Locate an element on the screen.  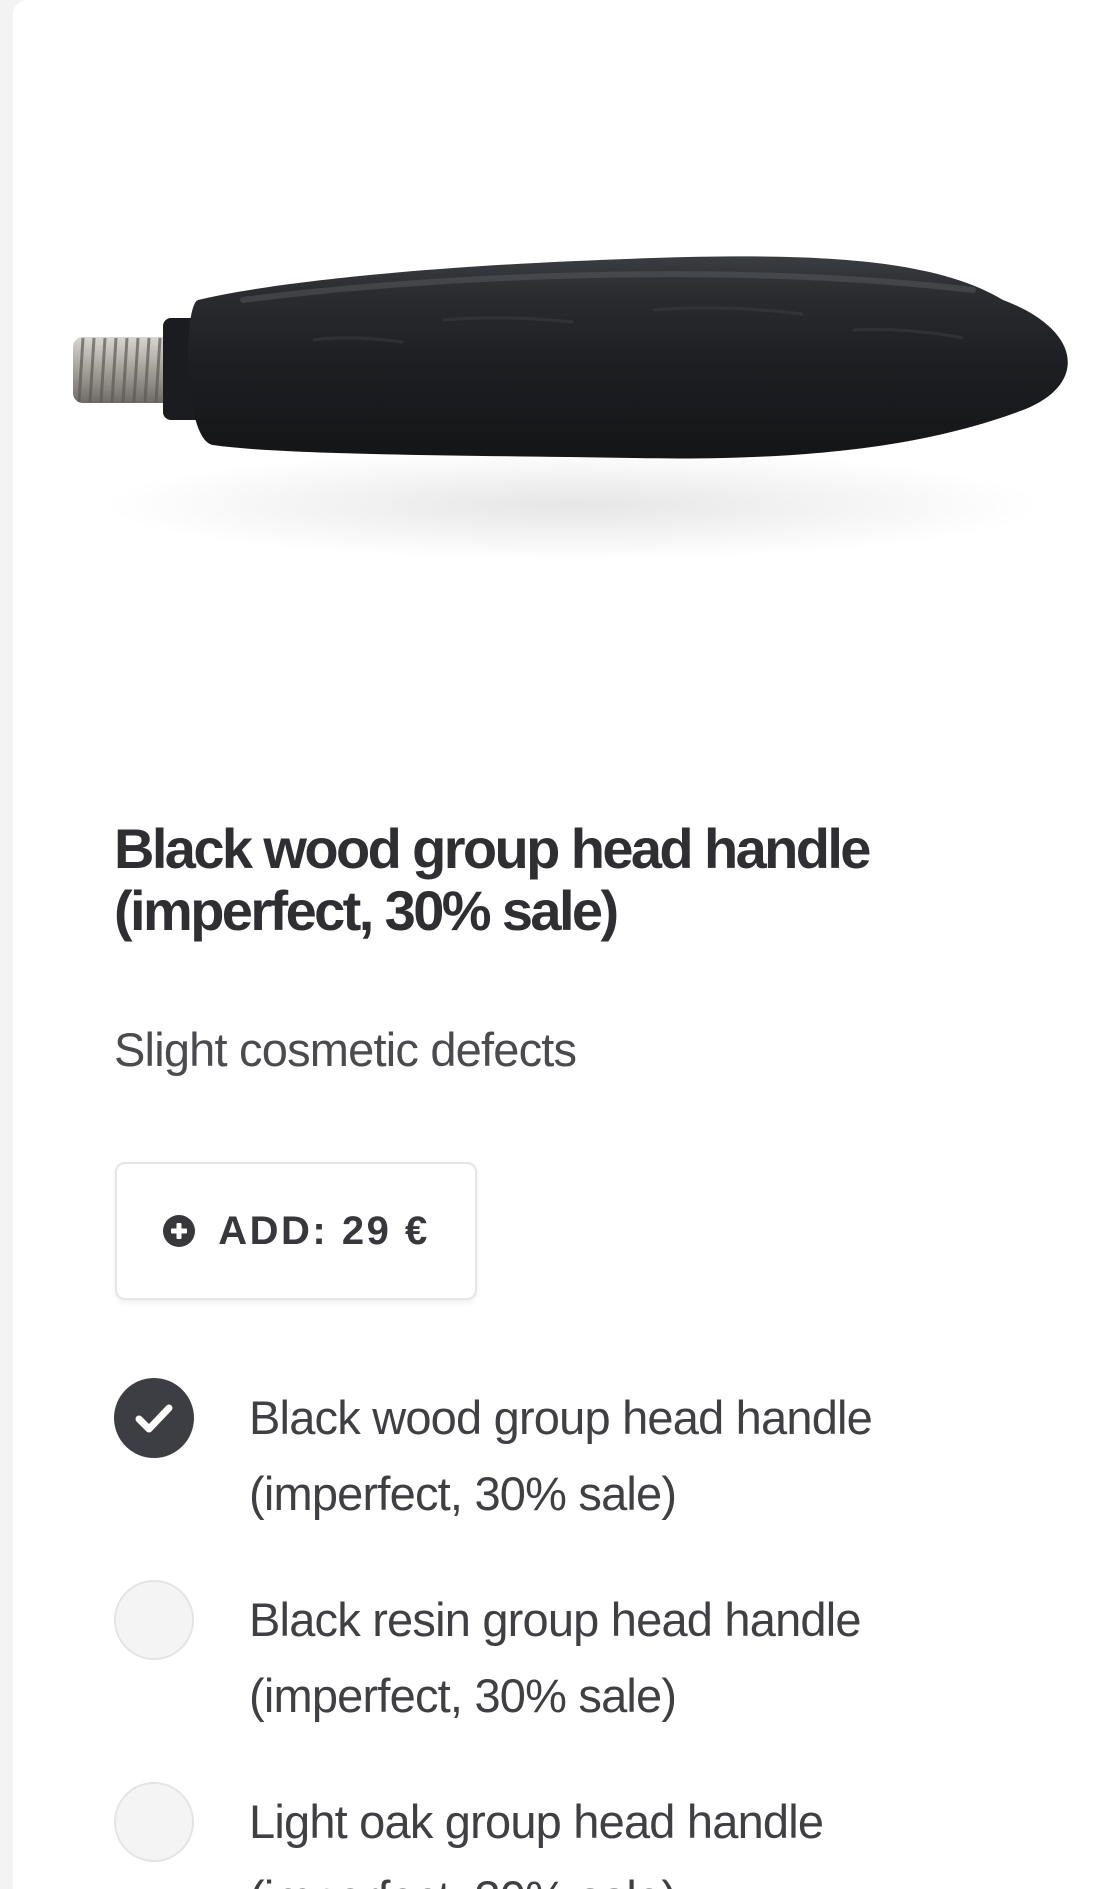
add-button-label: ADD: 29 € is located at coordinates (324, 1230).